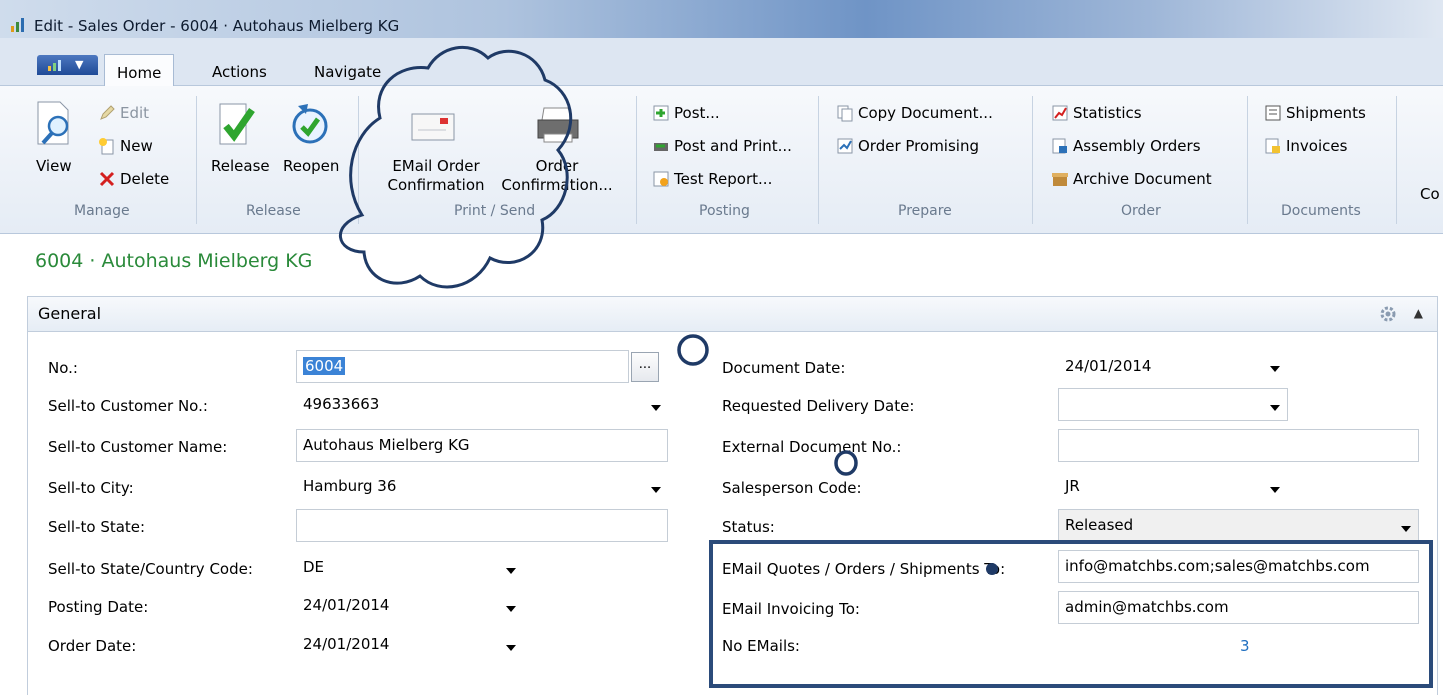 The width and height of the screenshot is (1443, 695). Describe the element at coordinates (91, 488) in the screenshot. I see `city-label: Sell-to City:` at that location.